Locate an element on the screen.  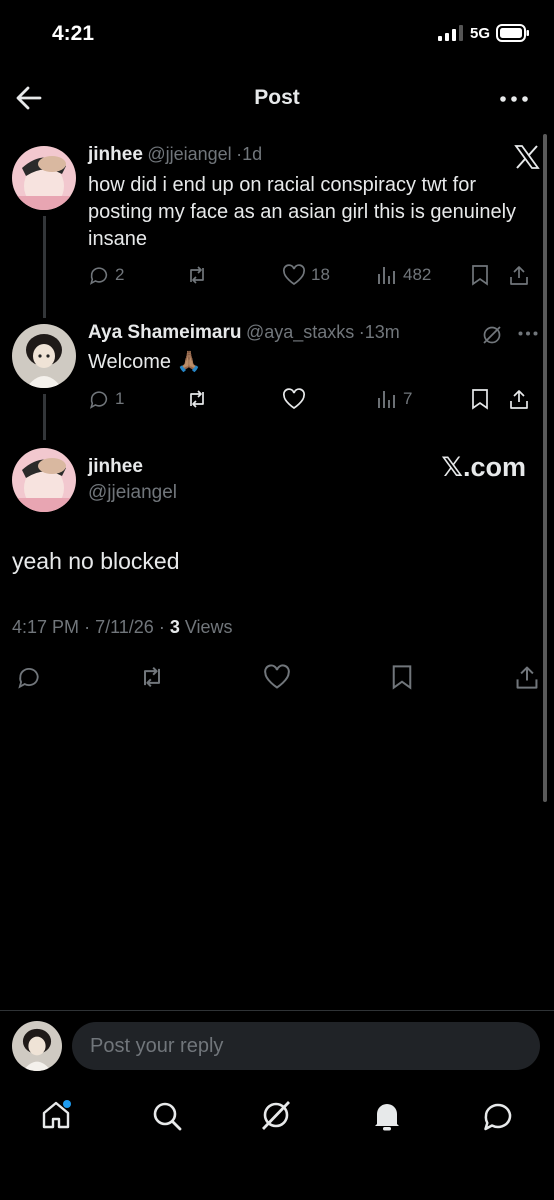
views-button: 482 is located at coordinates (423, 275).